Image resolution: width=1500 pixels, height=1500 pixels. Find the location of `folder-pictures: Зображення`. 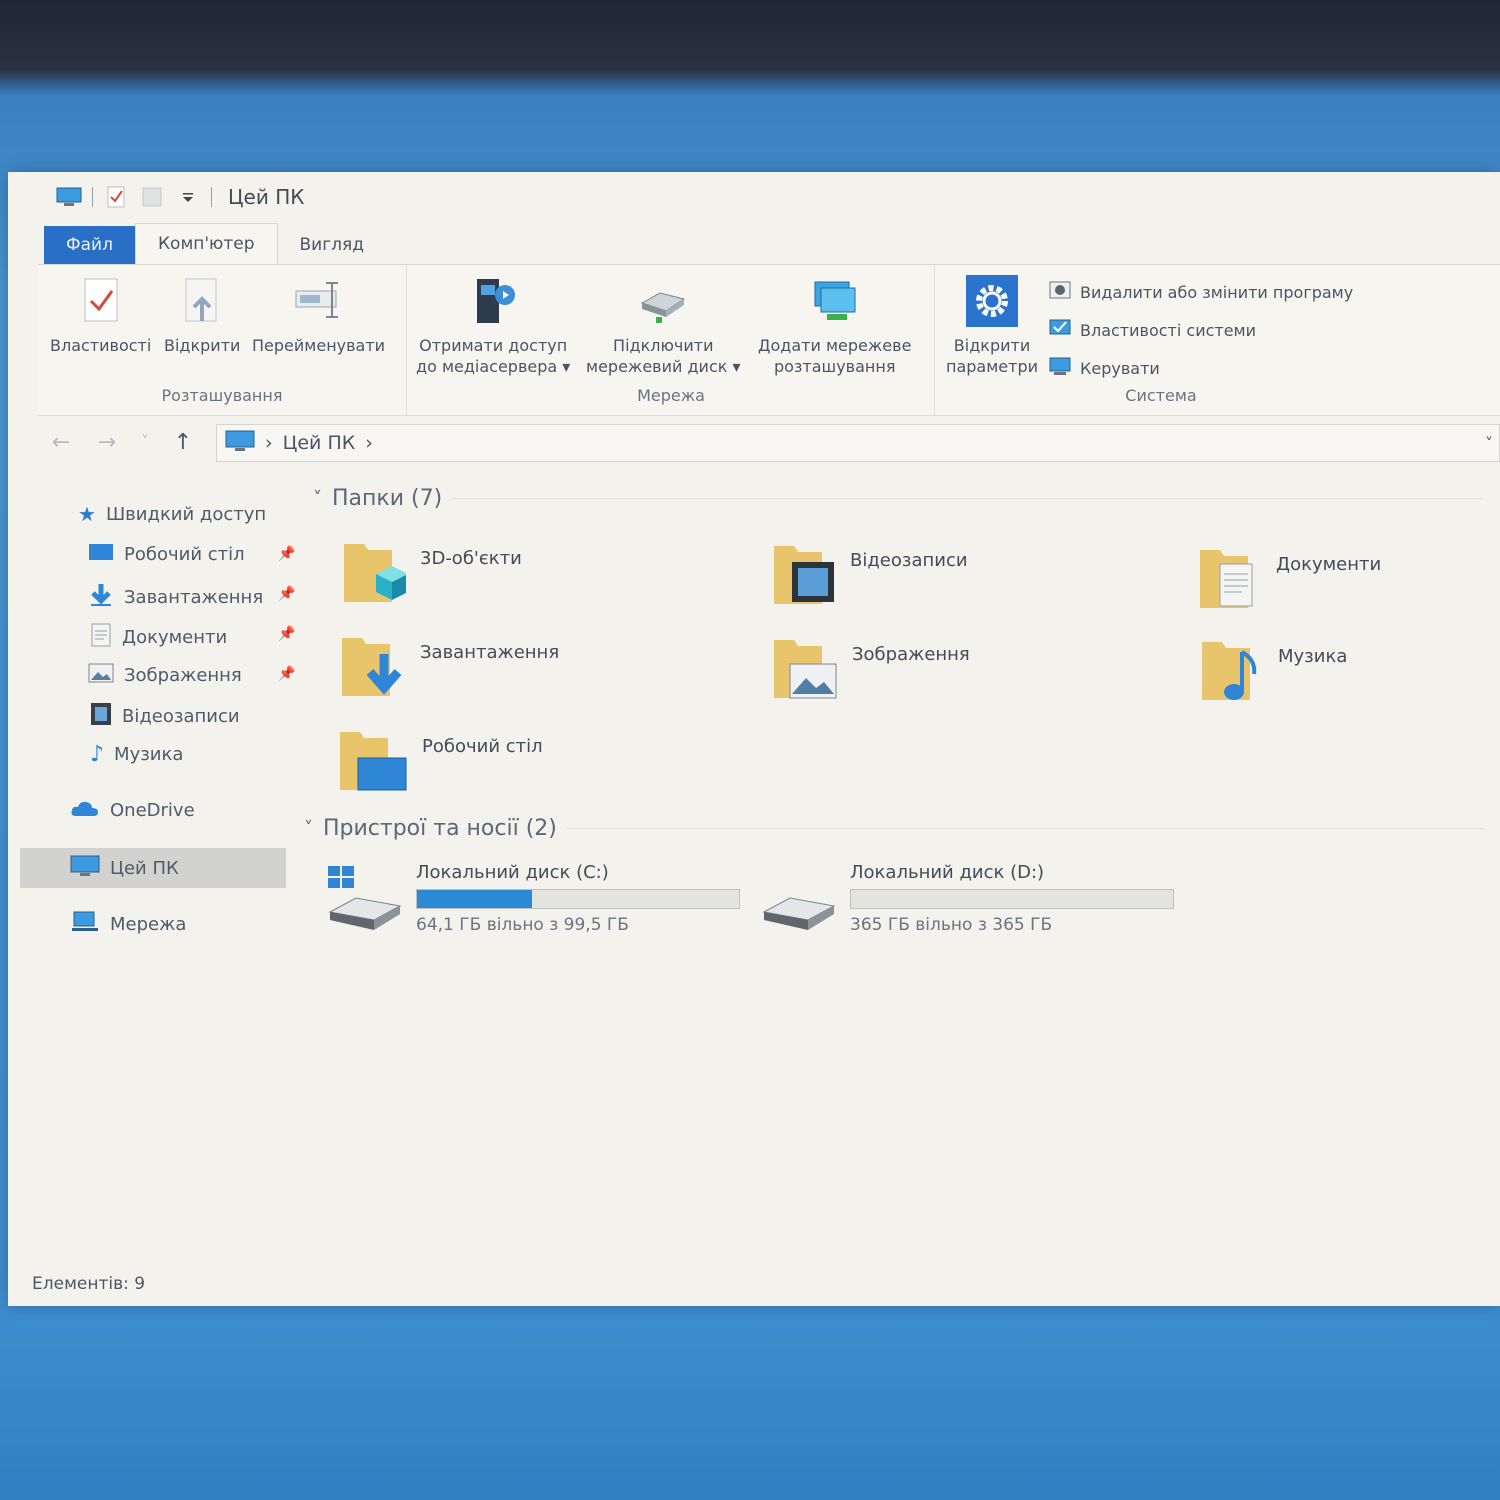

folder-pictures: Зображення is located at coordinates (871, 670).